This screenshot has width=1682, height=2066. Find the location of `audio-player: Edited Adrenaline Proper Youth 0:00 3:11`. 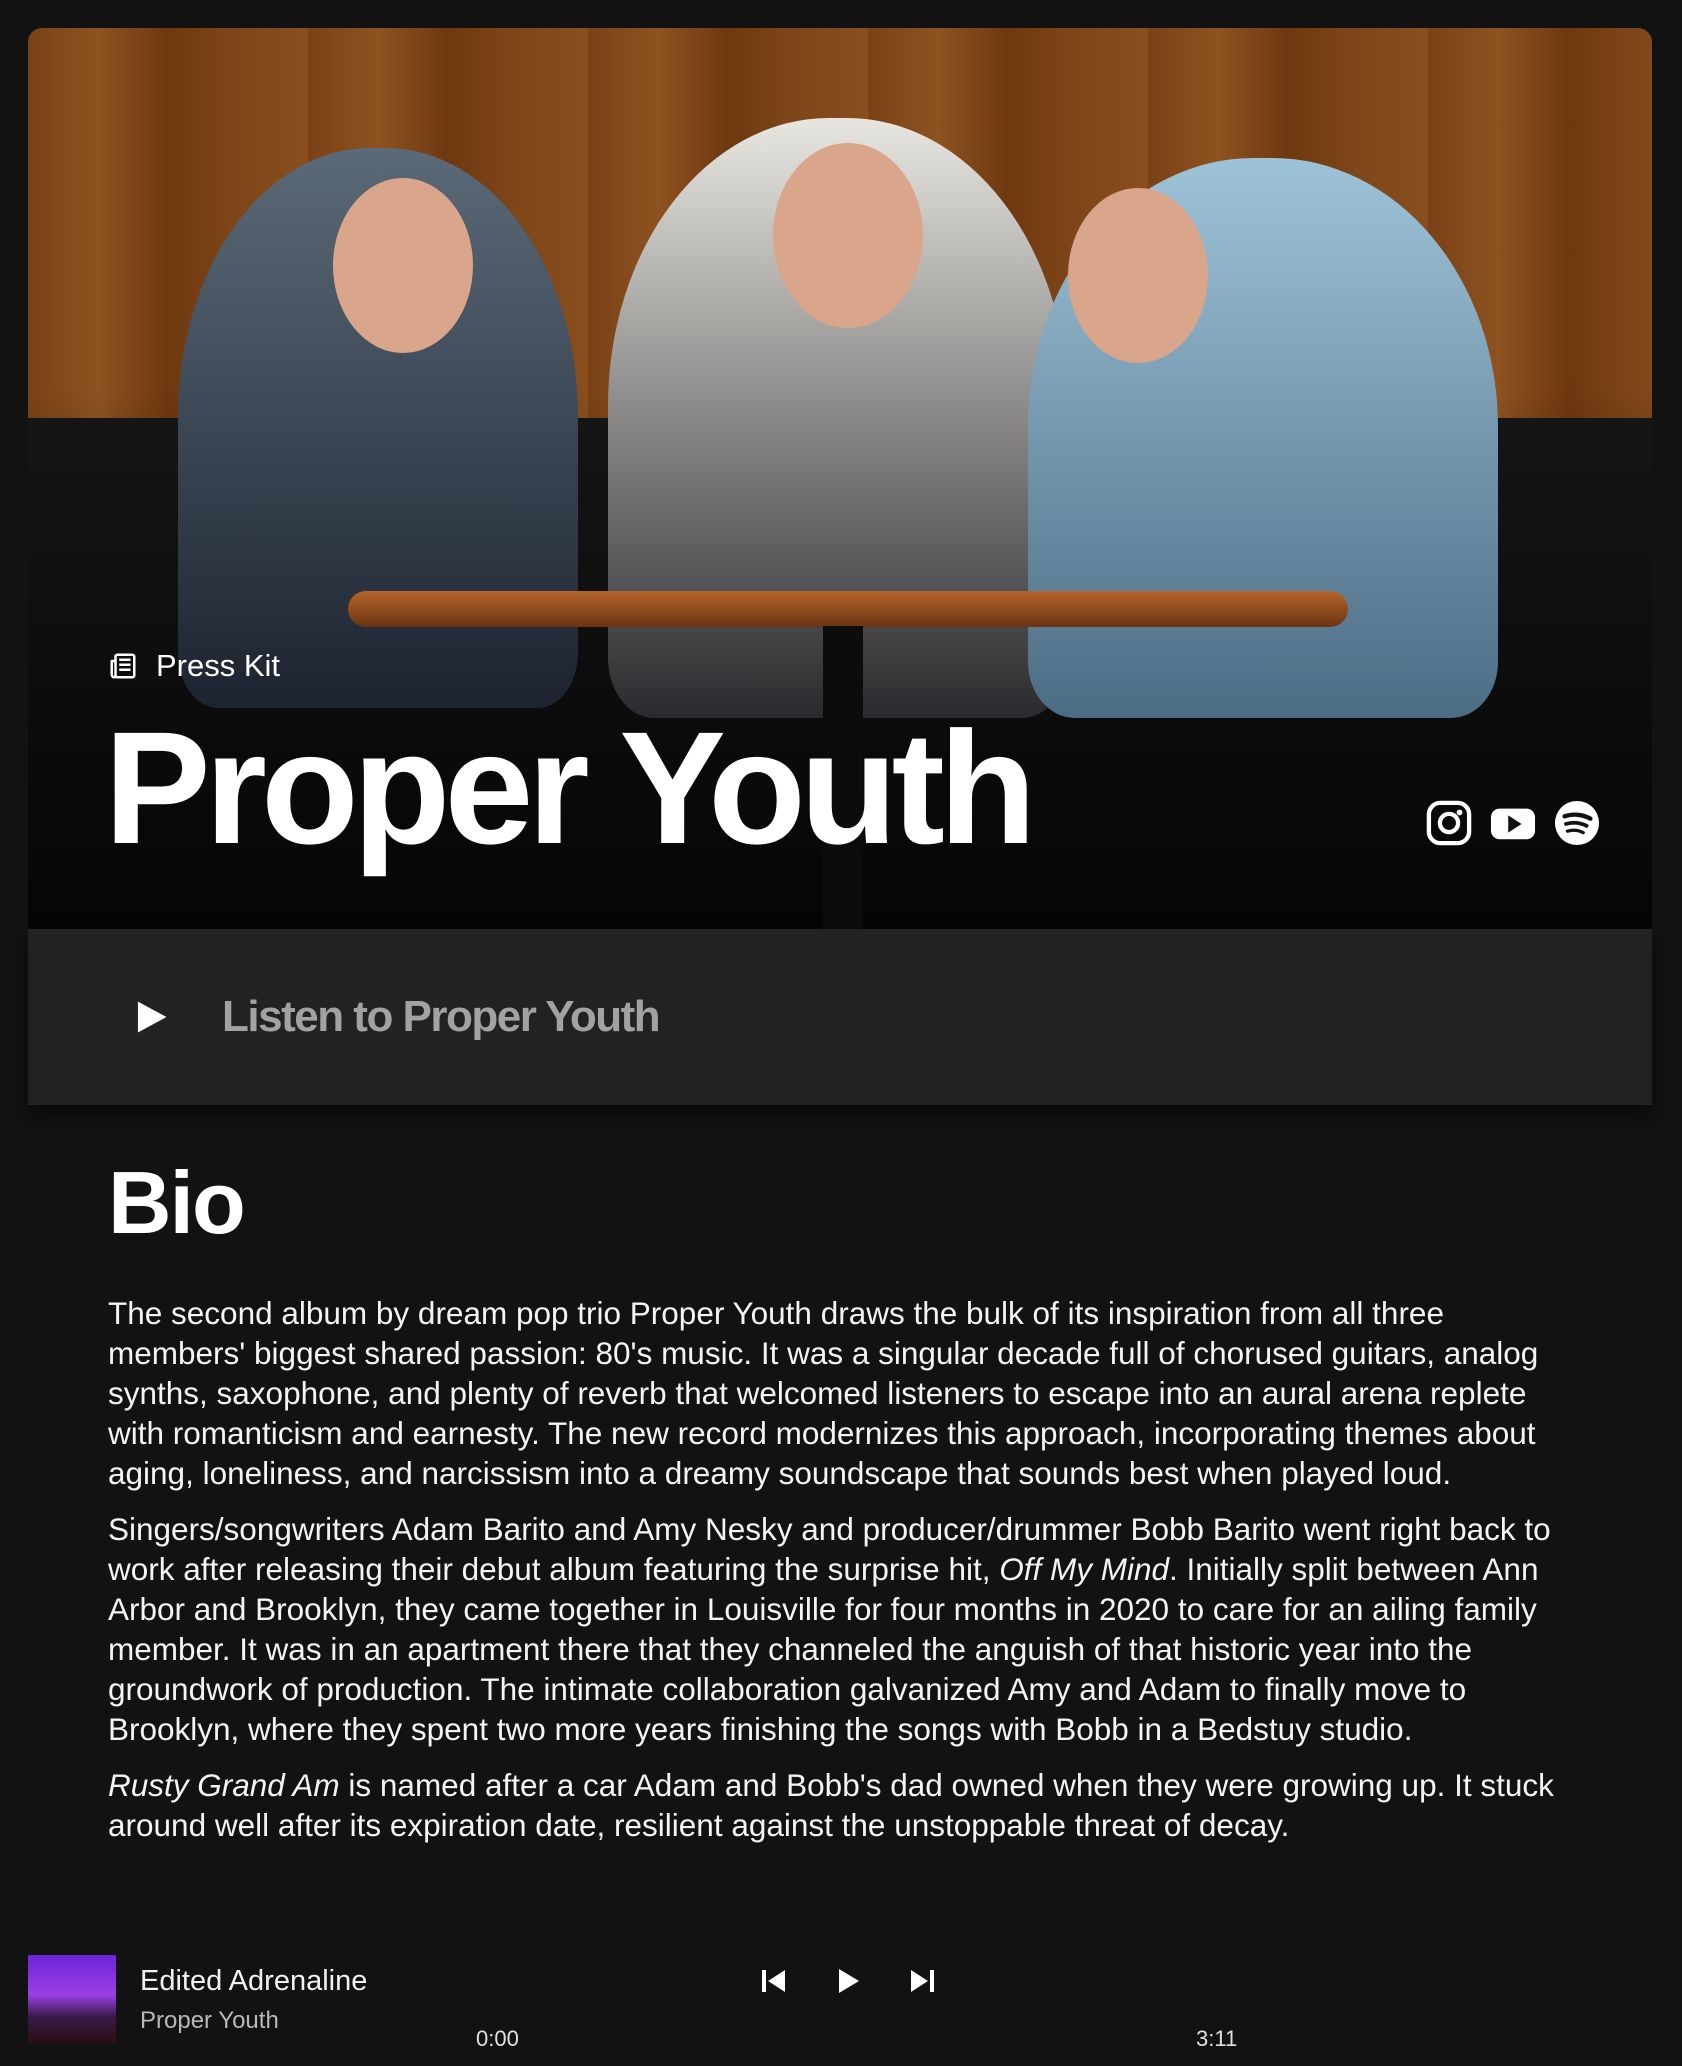

audio-player: Edited Adrenaline Proper Youth 0:00 3:11 is located at coordinates (841, 1995).